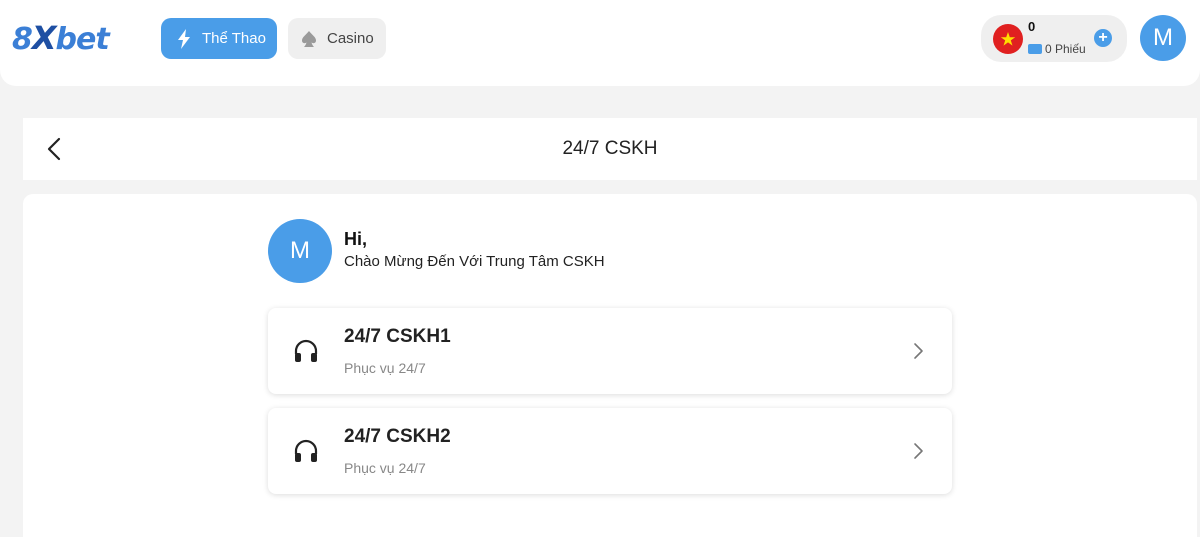  Describe the element at coordinates (397, 336) in the screenshot. I see `support-option-title: 24/7 CSKH1` at that location.